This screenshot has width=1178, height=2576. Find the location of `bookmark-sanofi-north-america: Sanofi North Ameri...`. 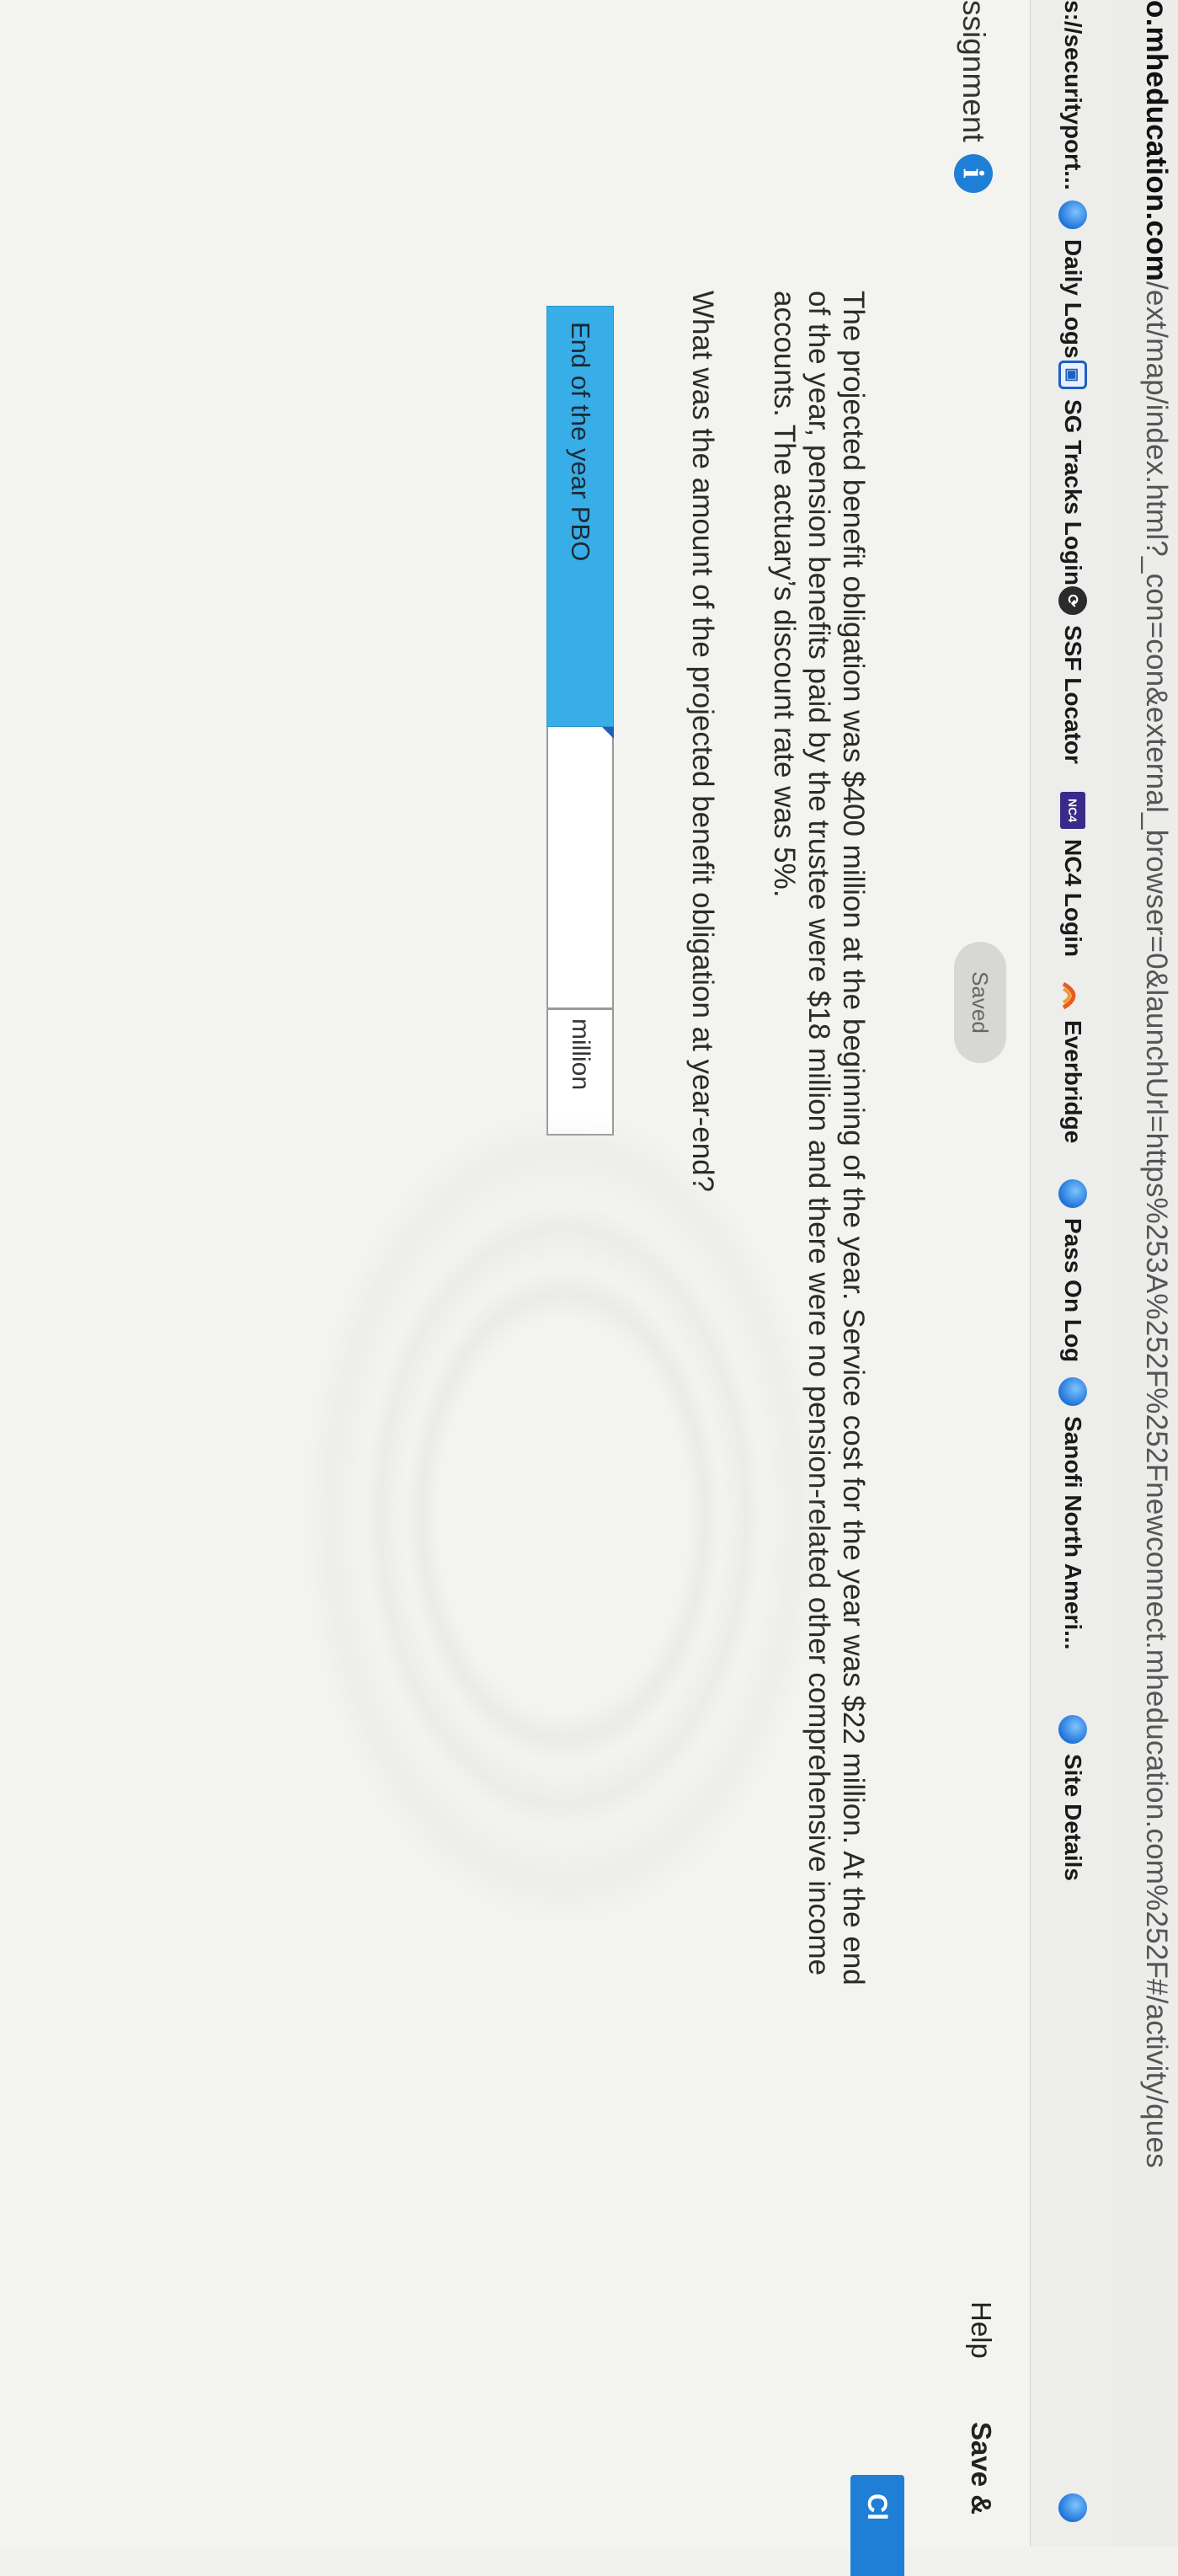

bookmark-sanofi-north-america: Sanofi North Ameri... is located at coordinates (1072, 1513).